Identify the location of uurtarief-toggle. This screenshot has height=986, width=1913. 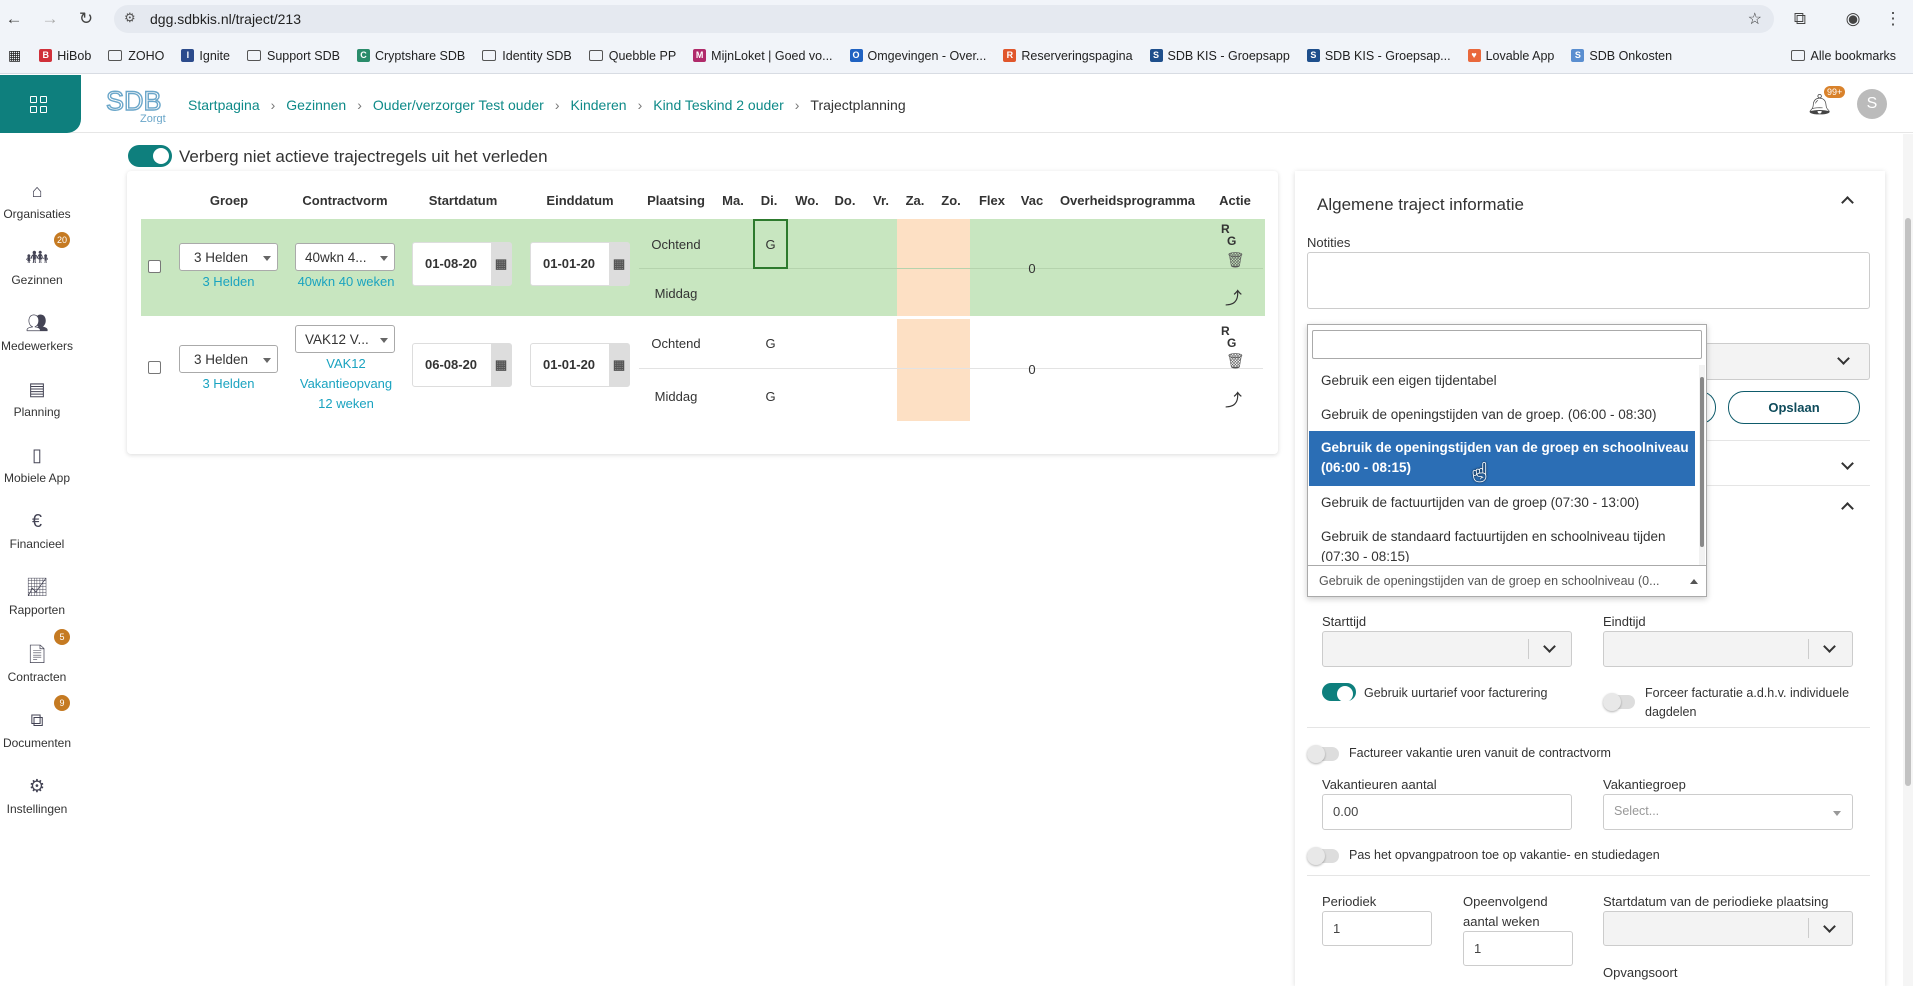
(1339, 692).